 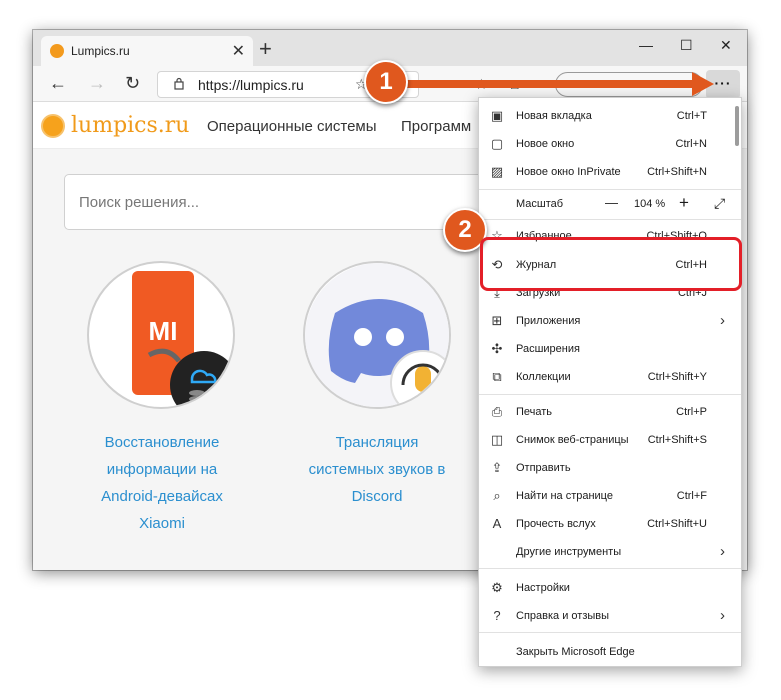 I want to click on menu-item-find: ⌕ Найти на странице Ctrl+F, so click(x=610, y=496).